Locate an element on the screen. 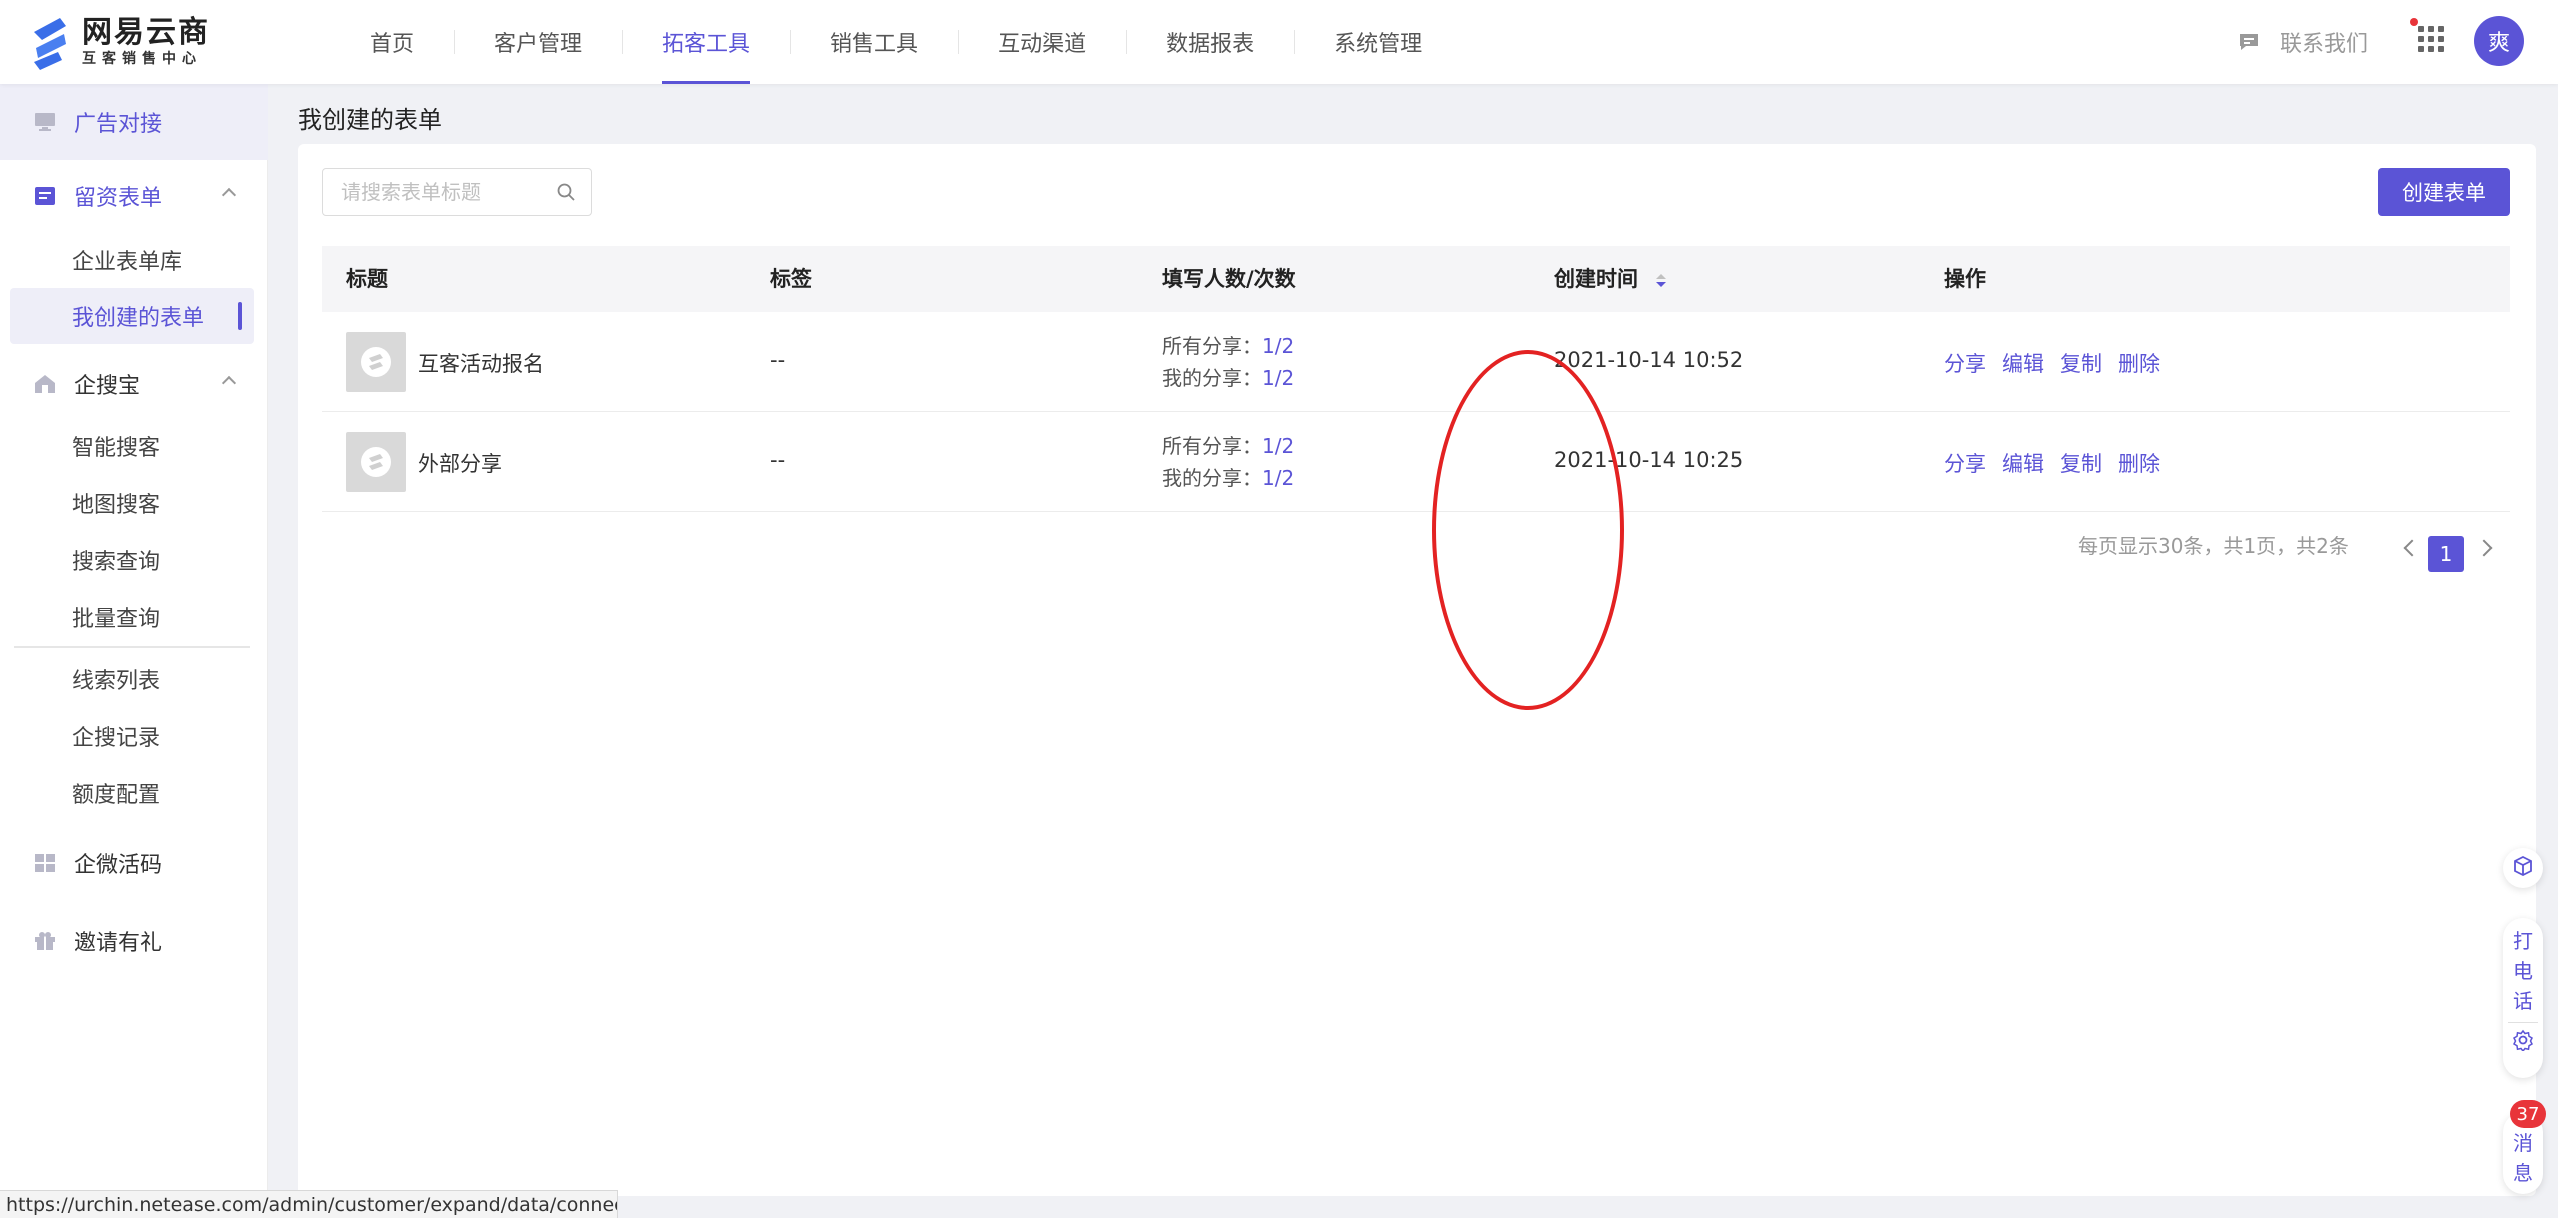  sidebar-item-ad: 广告对接 is located at coordinates (134, 122).